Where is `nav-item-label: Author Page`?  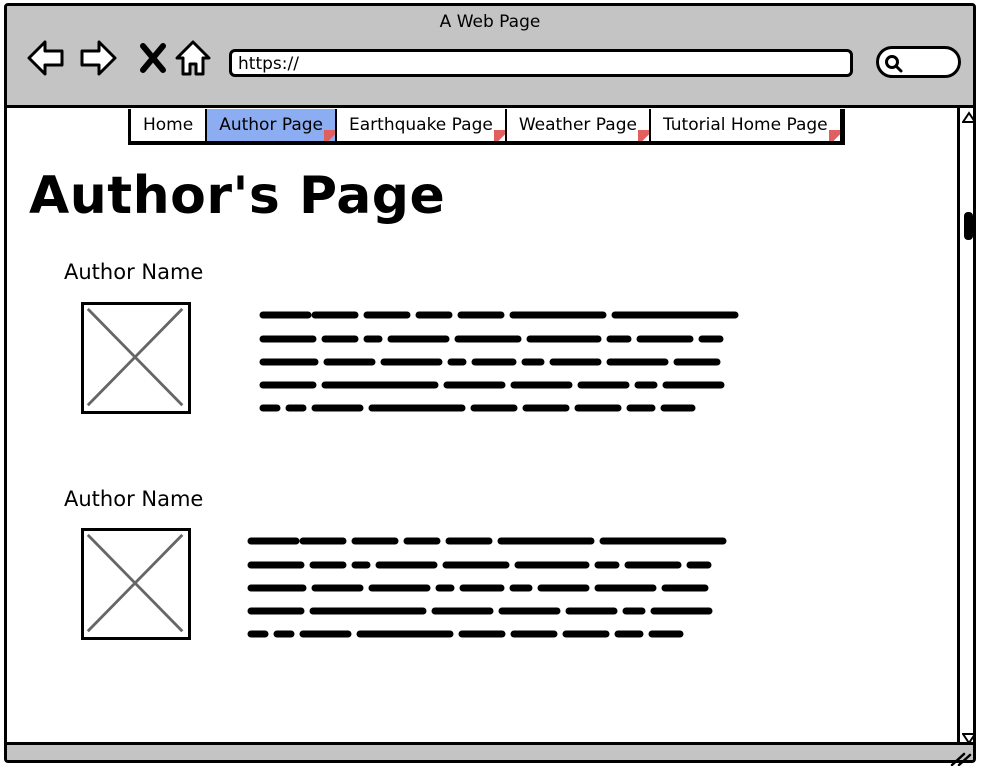
nav-item-label: Author Page is located at coordinates (271, 125).